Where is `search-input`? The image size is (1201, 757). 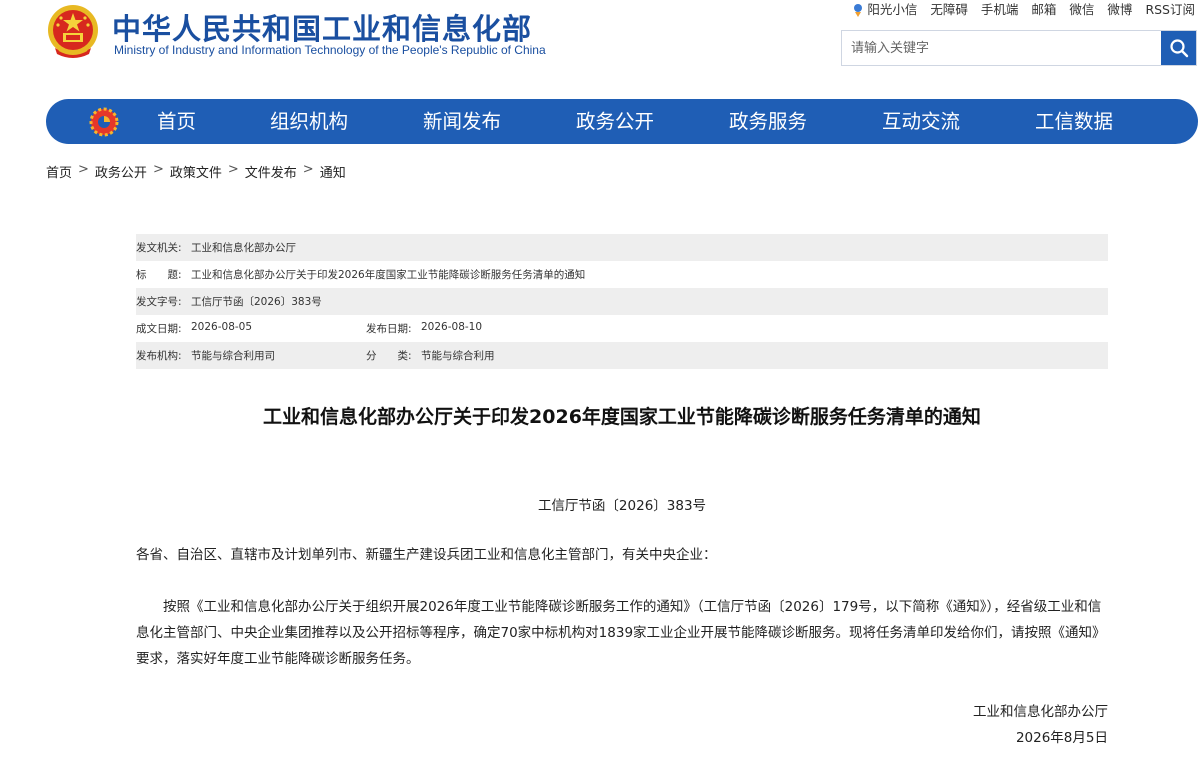
search-input is located at coordinates (1001, 48).